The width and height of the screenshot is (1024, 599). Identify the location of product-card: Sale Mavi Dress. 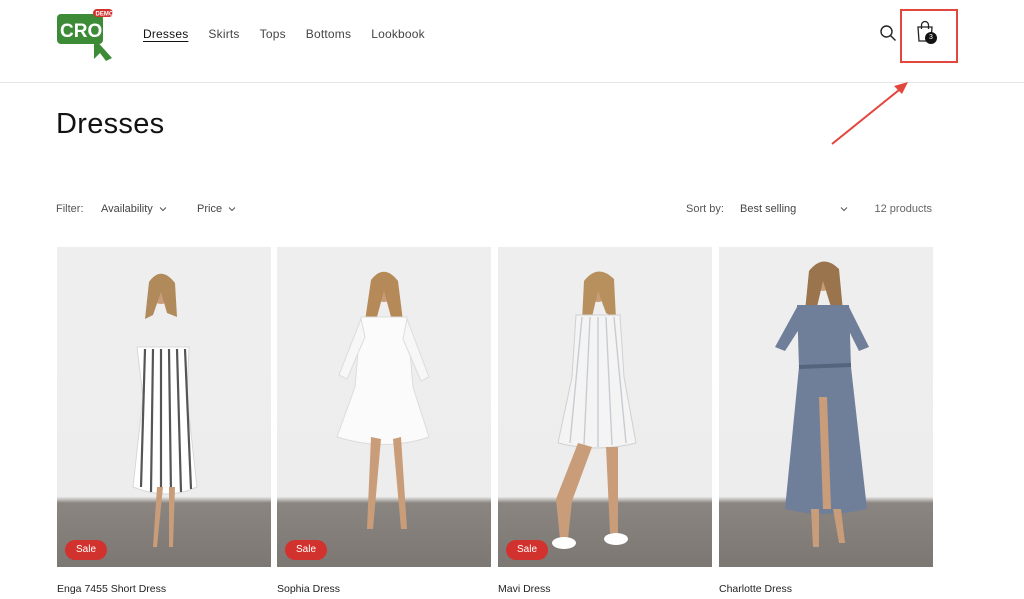
(605, 423).